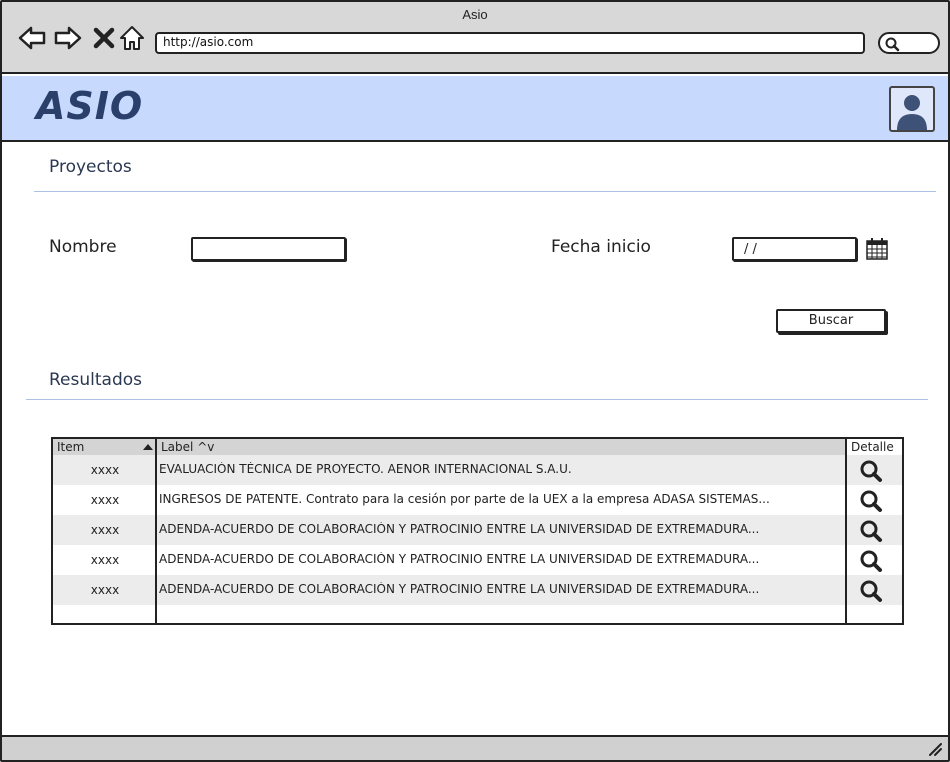 The height and width of the screenshot is (762, 950). I want to click on buscar-button: Buscar, so click(831, 321).